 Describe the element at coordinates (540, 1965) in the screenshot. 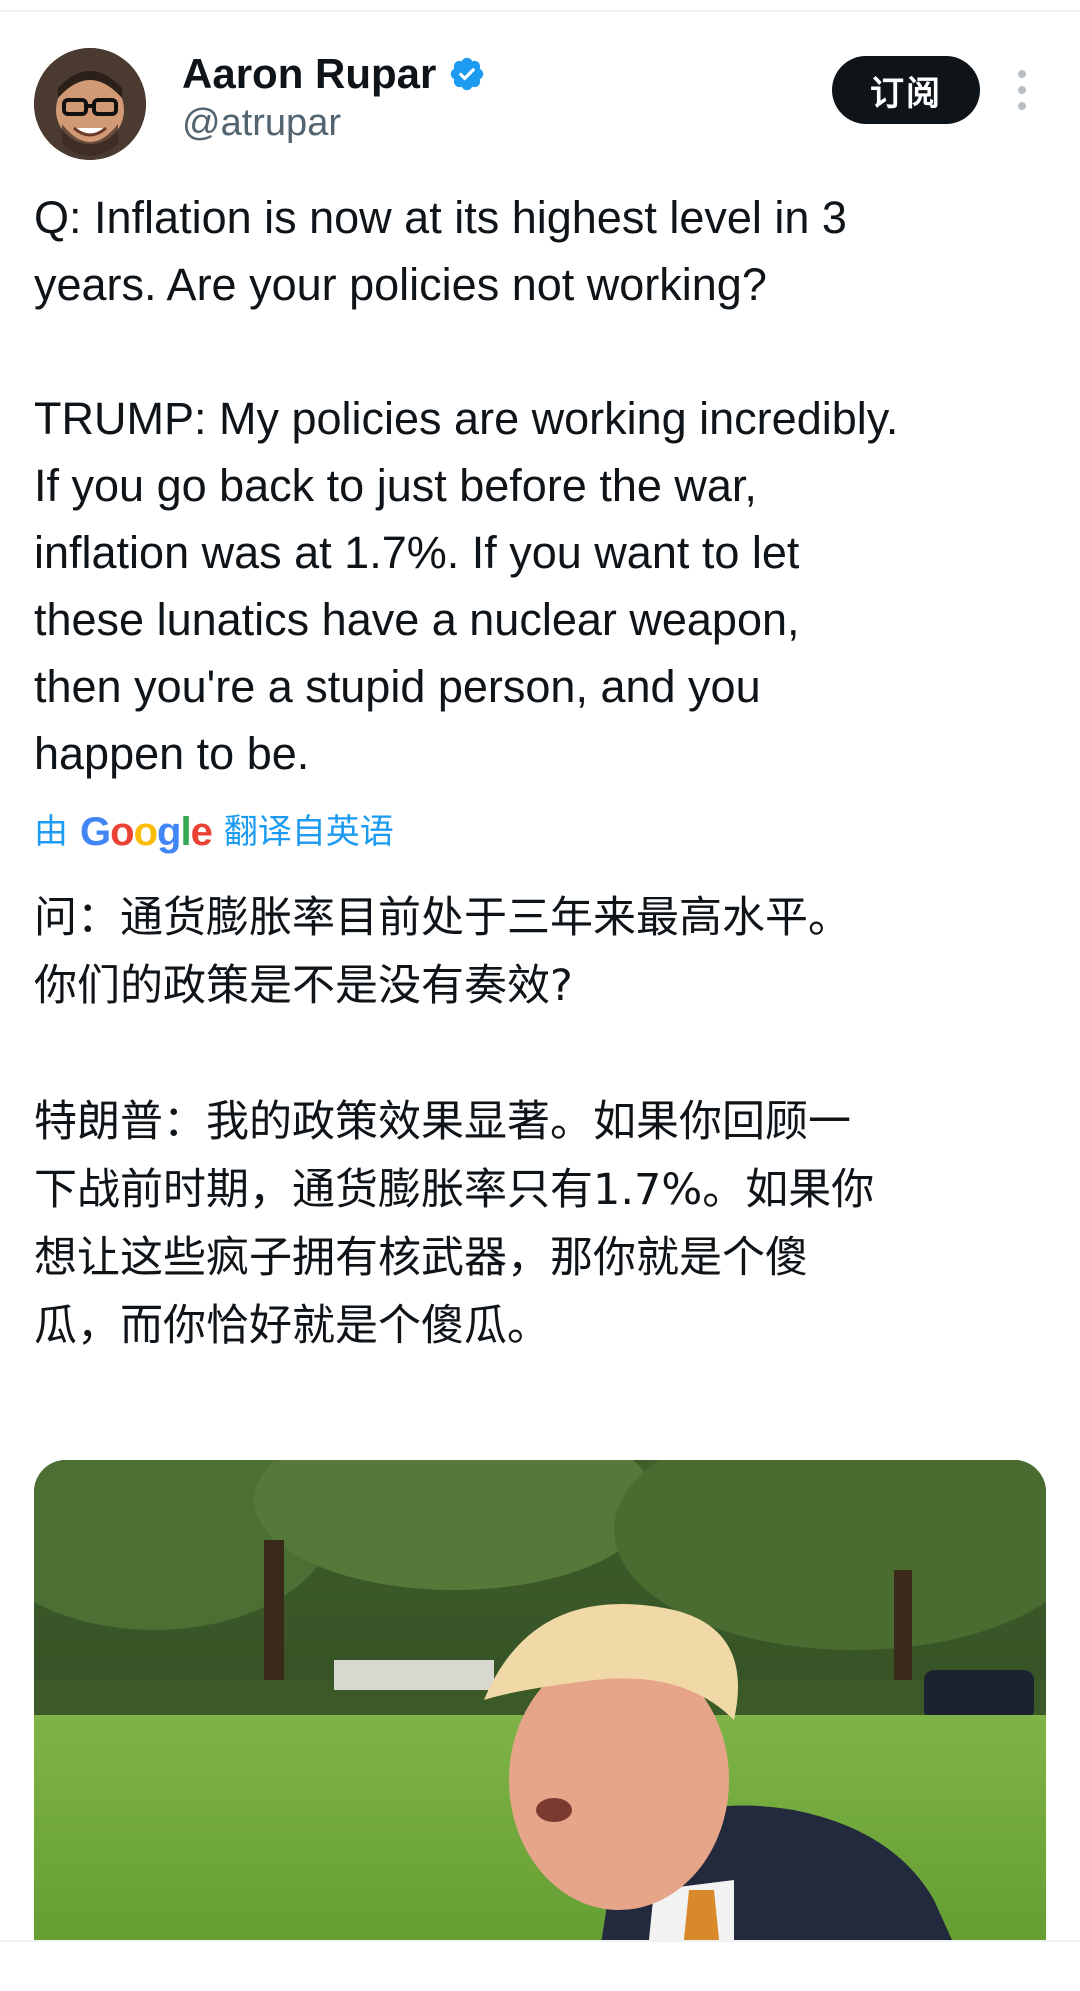

I see `bottom-bar` at that location.